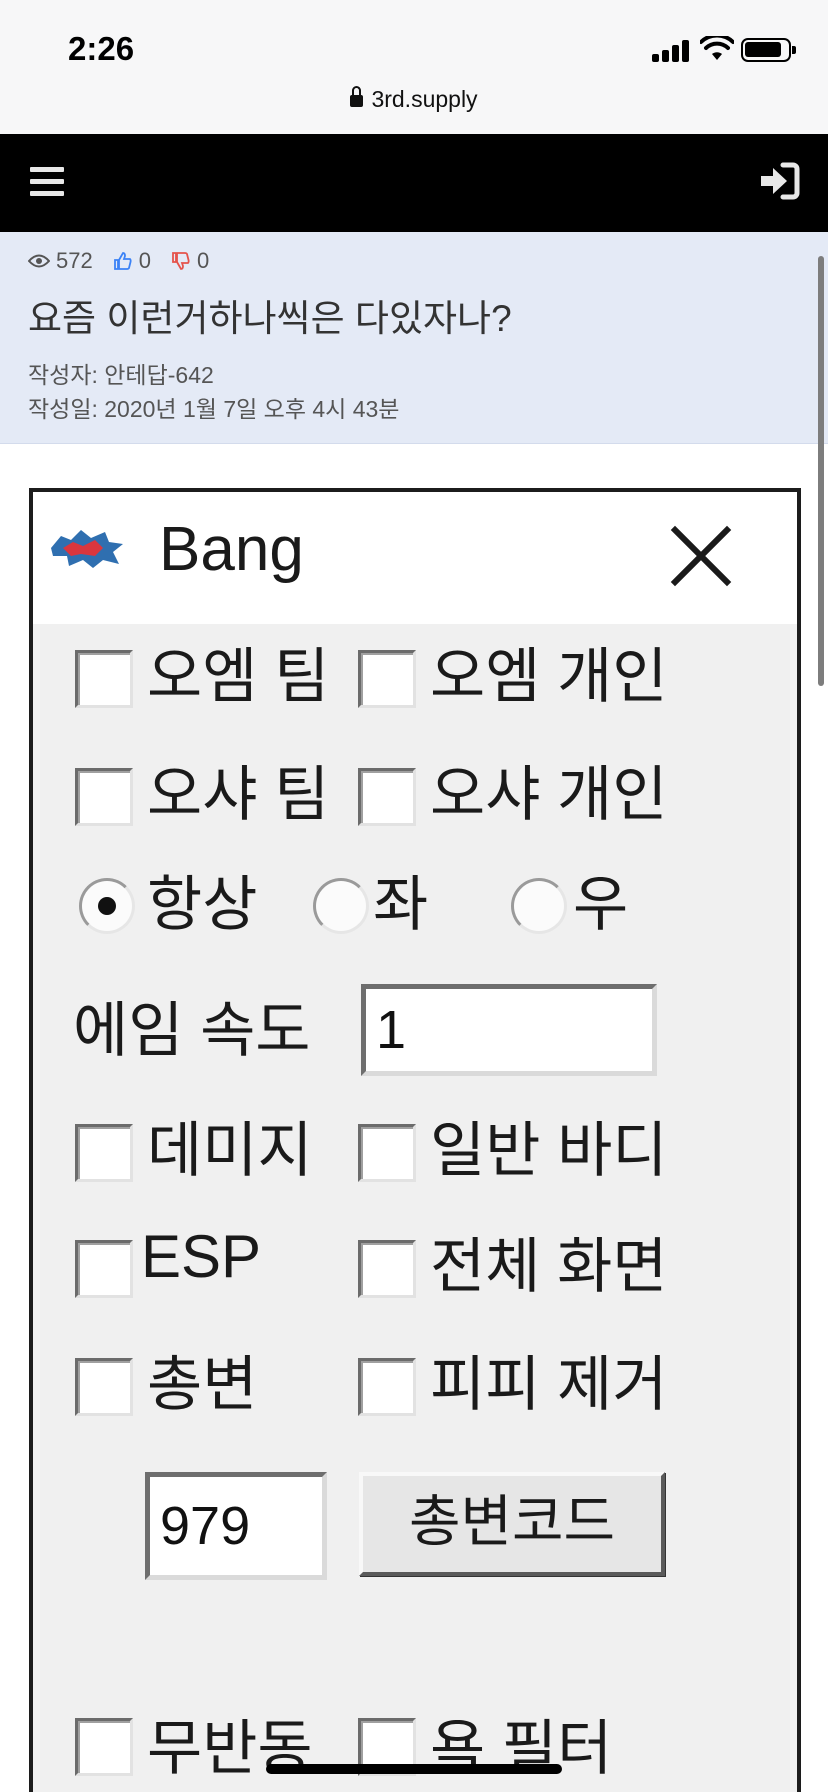  Describe the element at coordinates (424, 99) in the screenshot. I see `url-text: 3rd.supply` at that location.